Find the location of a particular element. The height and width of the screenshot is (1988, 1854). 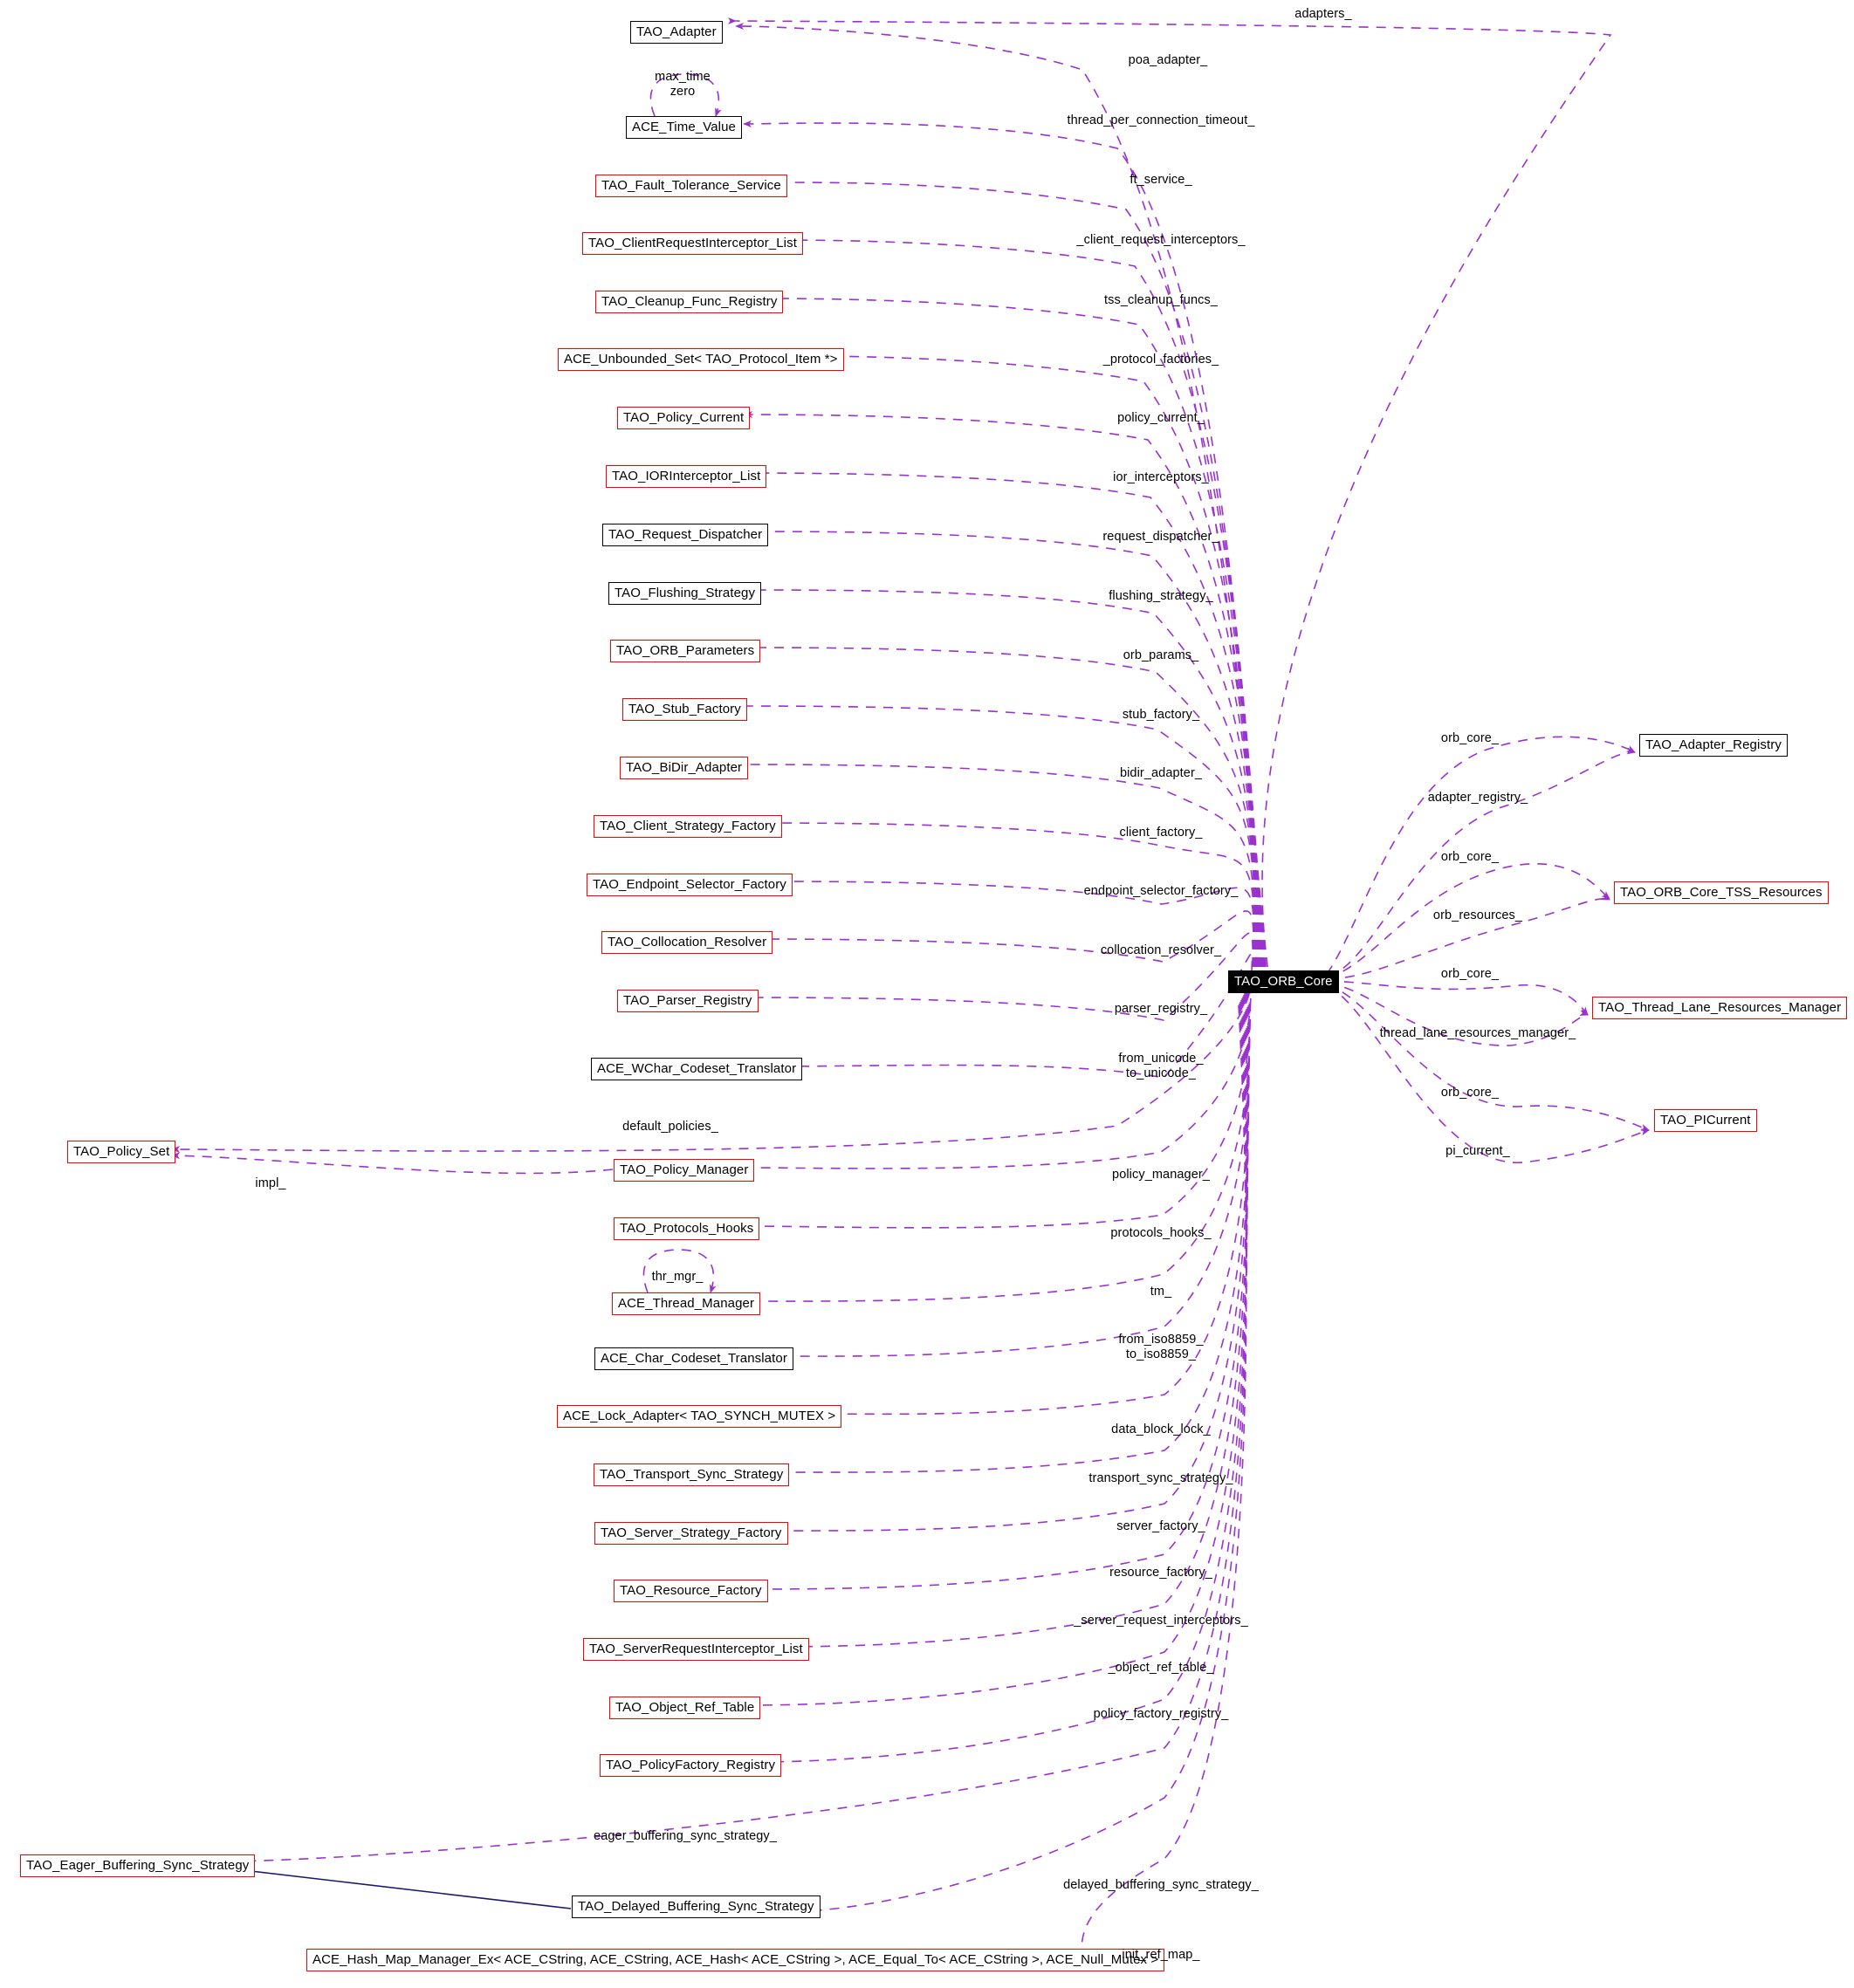

edge-label-init-ref-map: init_ref_map_ is located at coordinates (1161, 1955).